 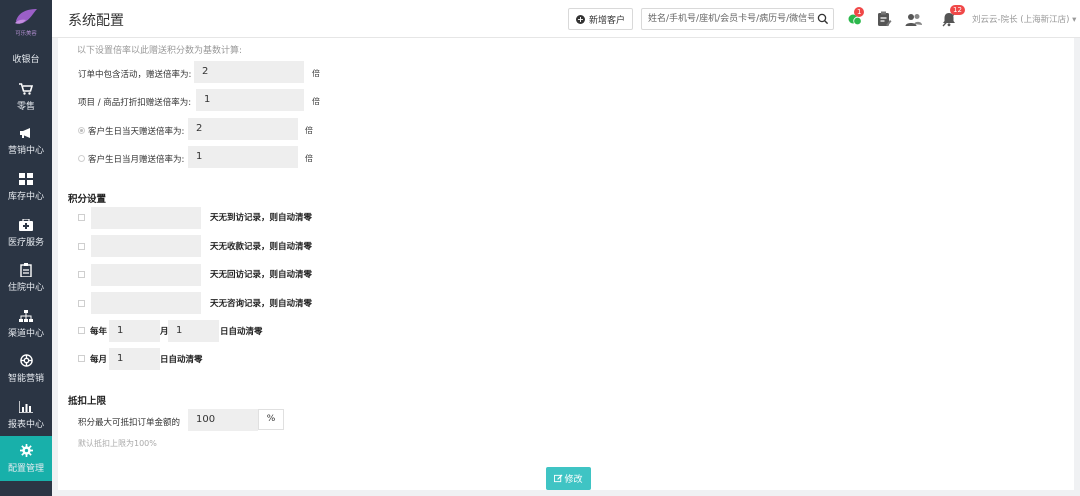 What do you see at coordinates (81, 217) in the screenshot?
I see `no-visit-checkbox` at bounding box center [81, 217].